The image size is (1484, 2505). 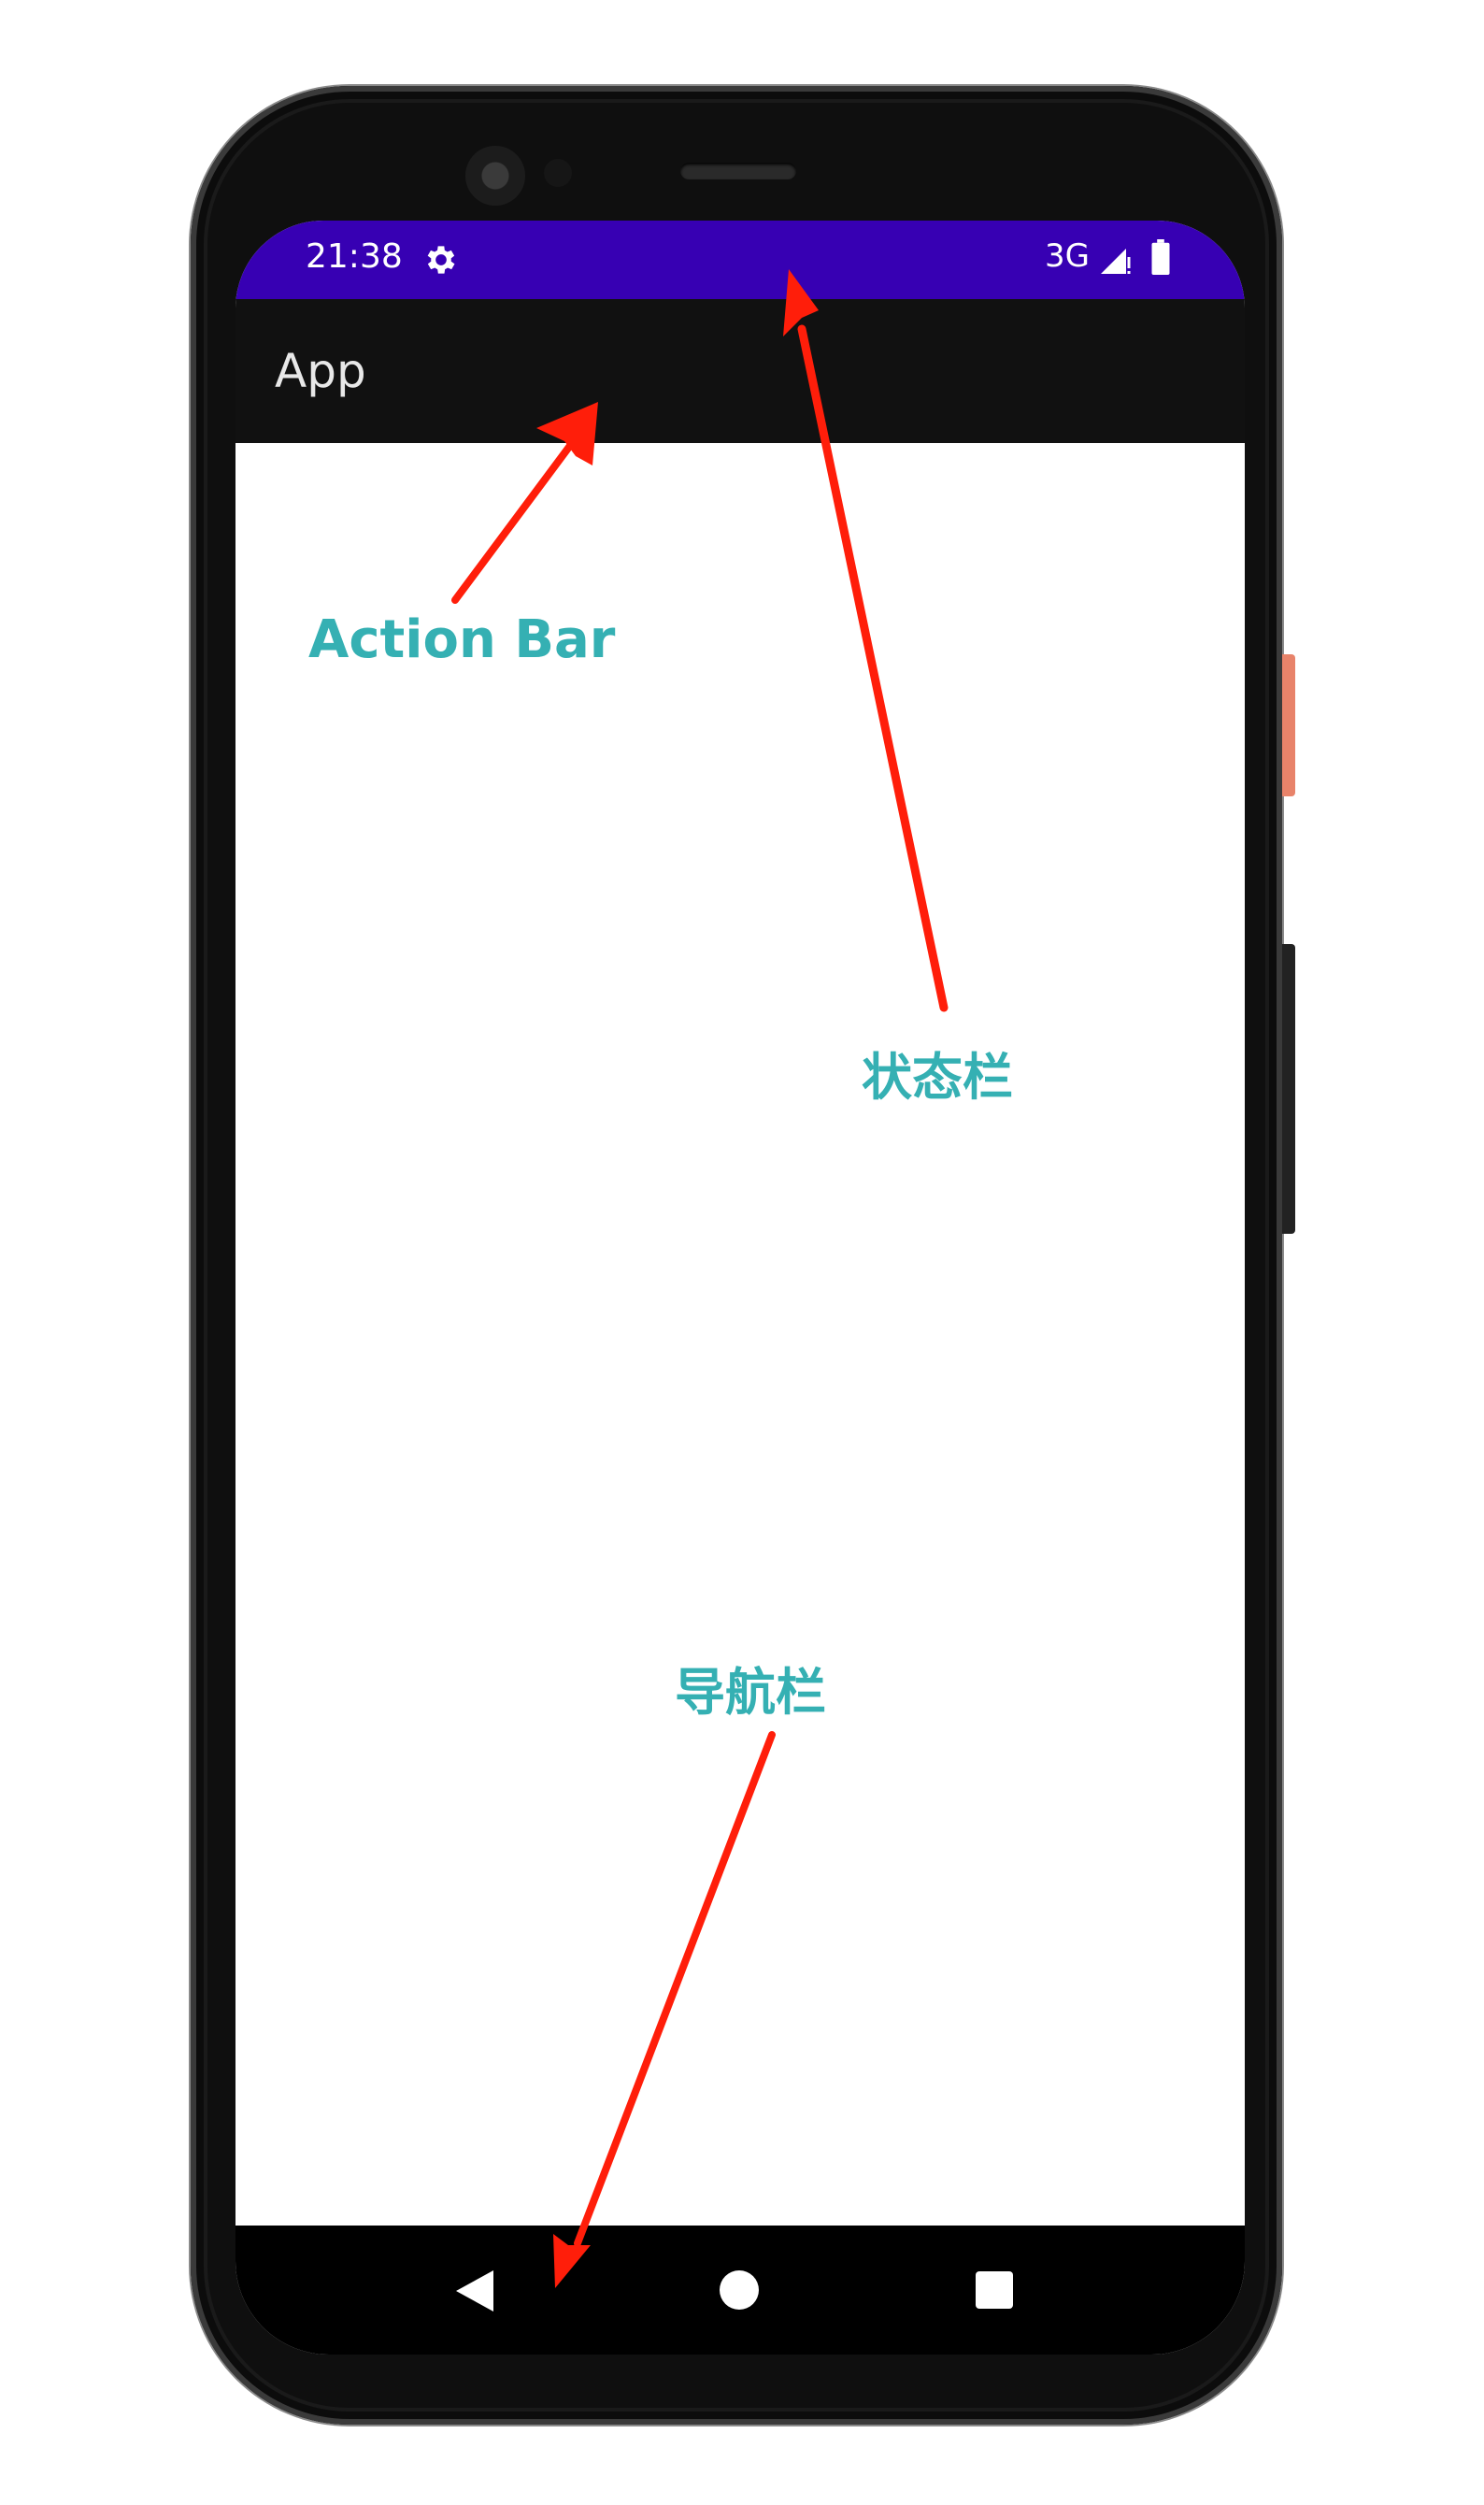 I want to click on recents-square-icon, so click(x=994, y=2290).